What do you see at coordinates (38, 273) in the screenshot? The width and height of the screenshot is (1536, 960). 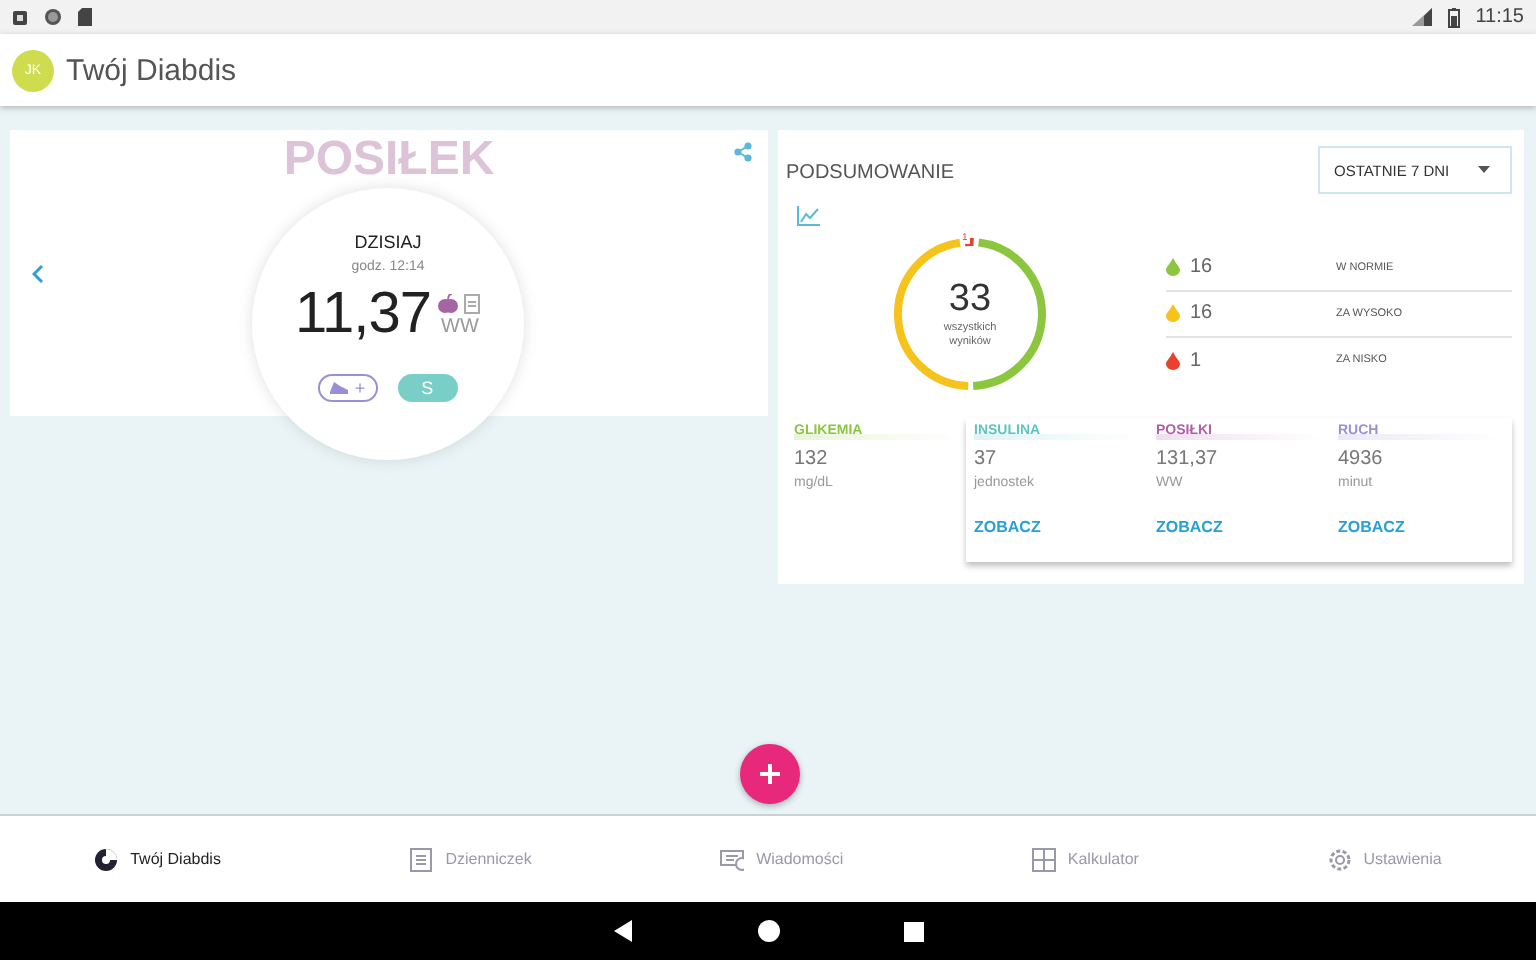 I see `back-chevron-icon` at bounding box center [38, 273].